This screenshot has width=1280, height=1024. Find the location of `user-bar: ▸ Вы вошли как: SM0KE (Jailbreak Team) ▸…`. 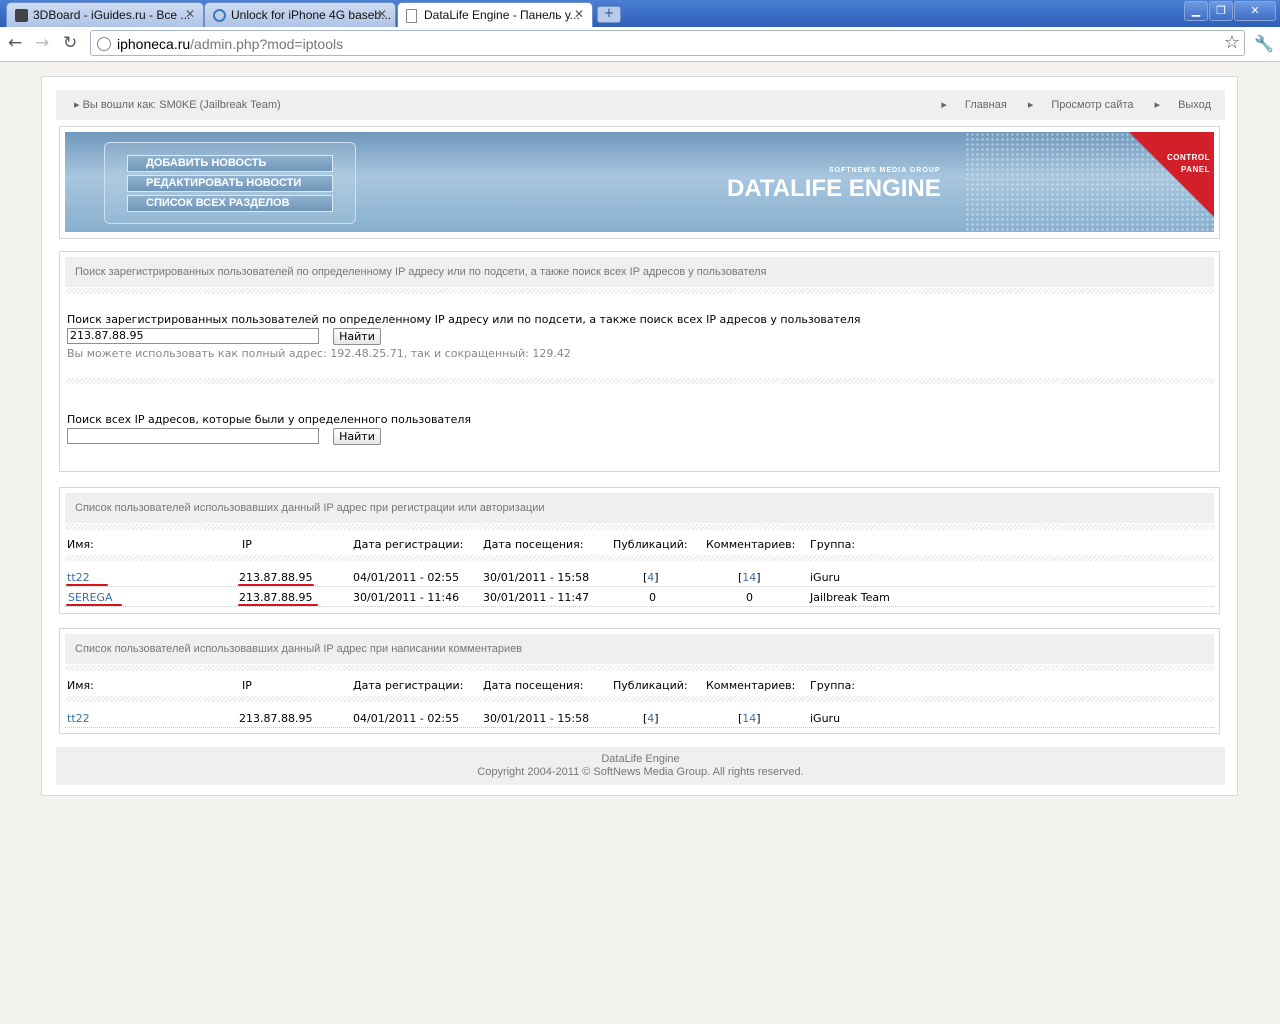

user-bar: ▸ Вы вошли как: SM0KE (Jailbreak Team) ▸… is located at coordinates (640, 105).